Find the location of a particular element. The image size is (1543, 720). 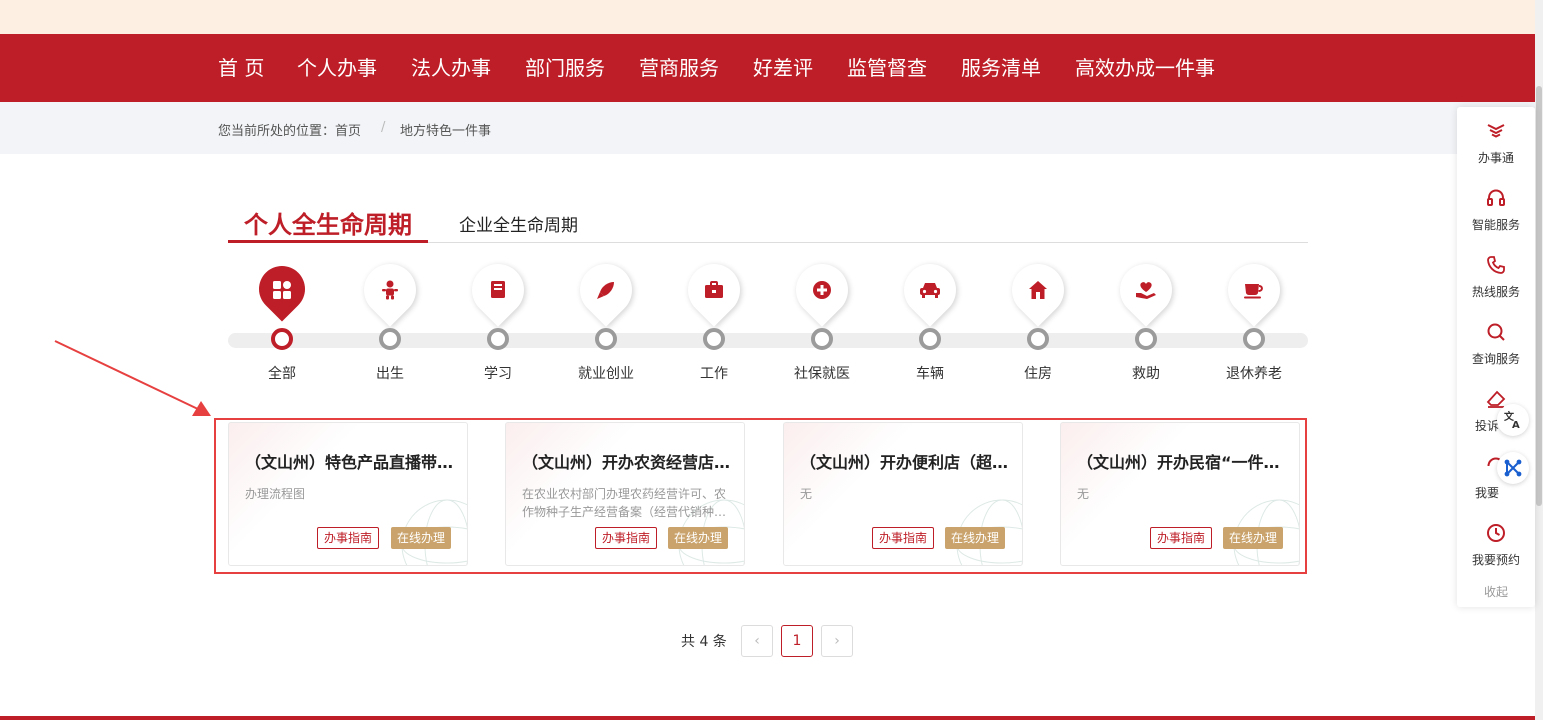

rocket-icon is located at coordinates (606, 290).